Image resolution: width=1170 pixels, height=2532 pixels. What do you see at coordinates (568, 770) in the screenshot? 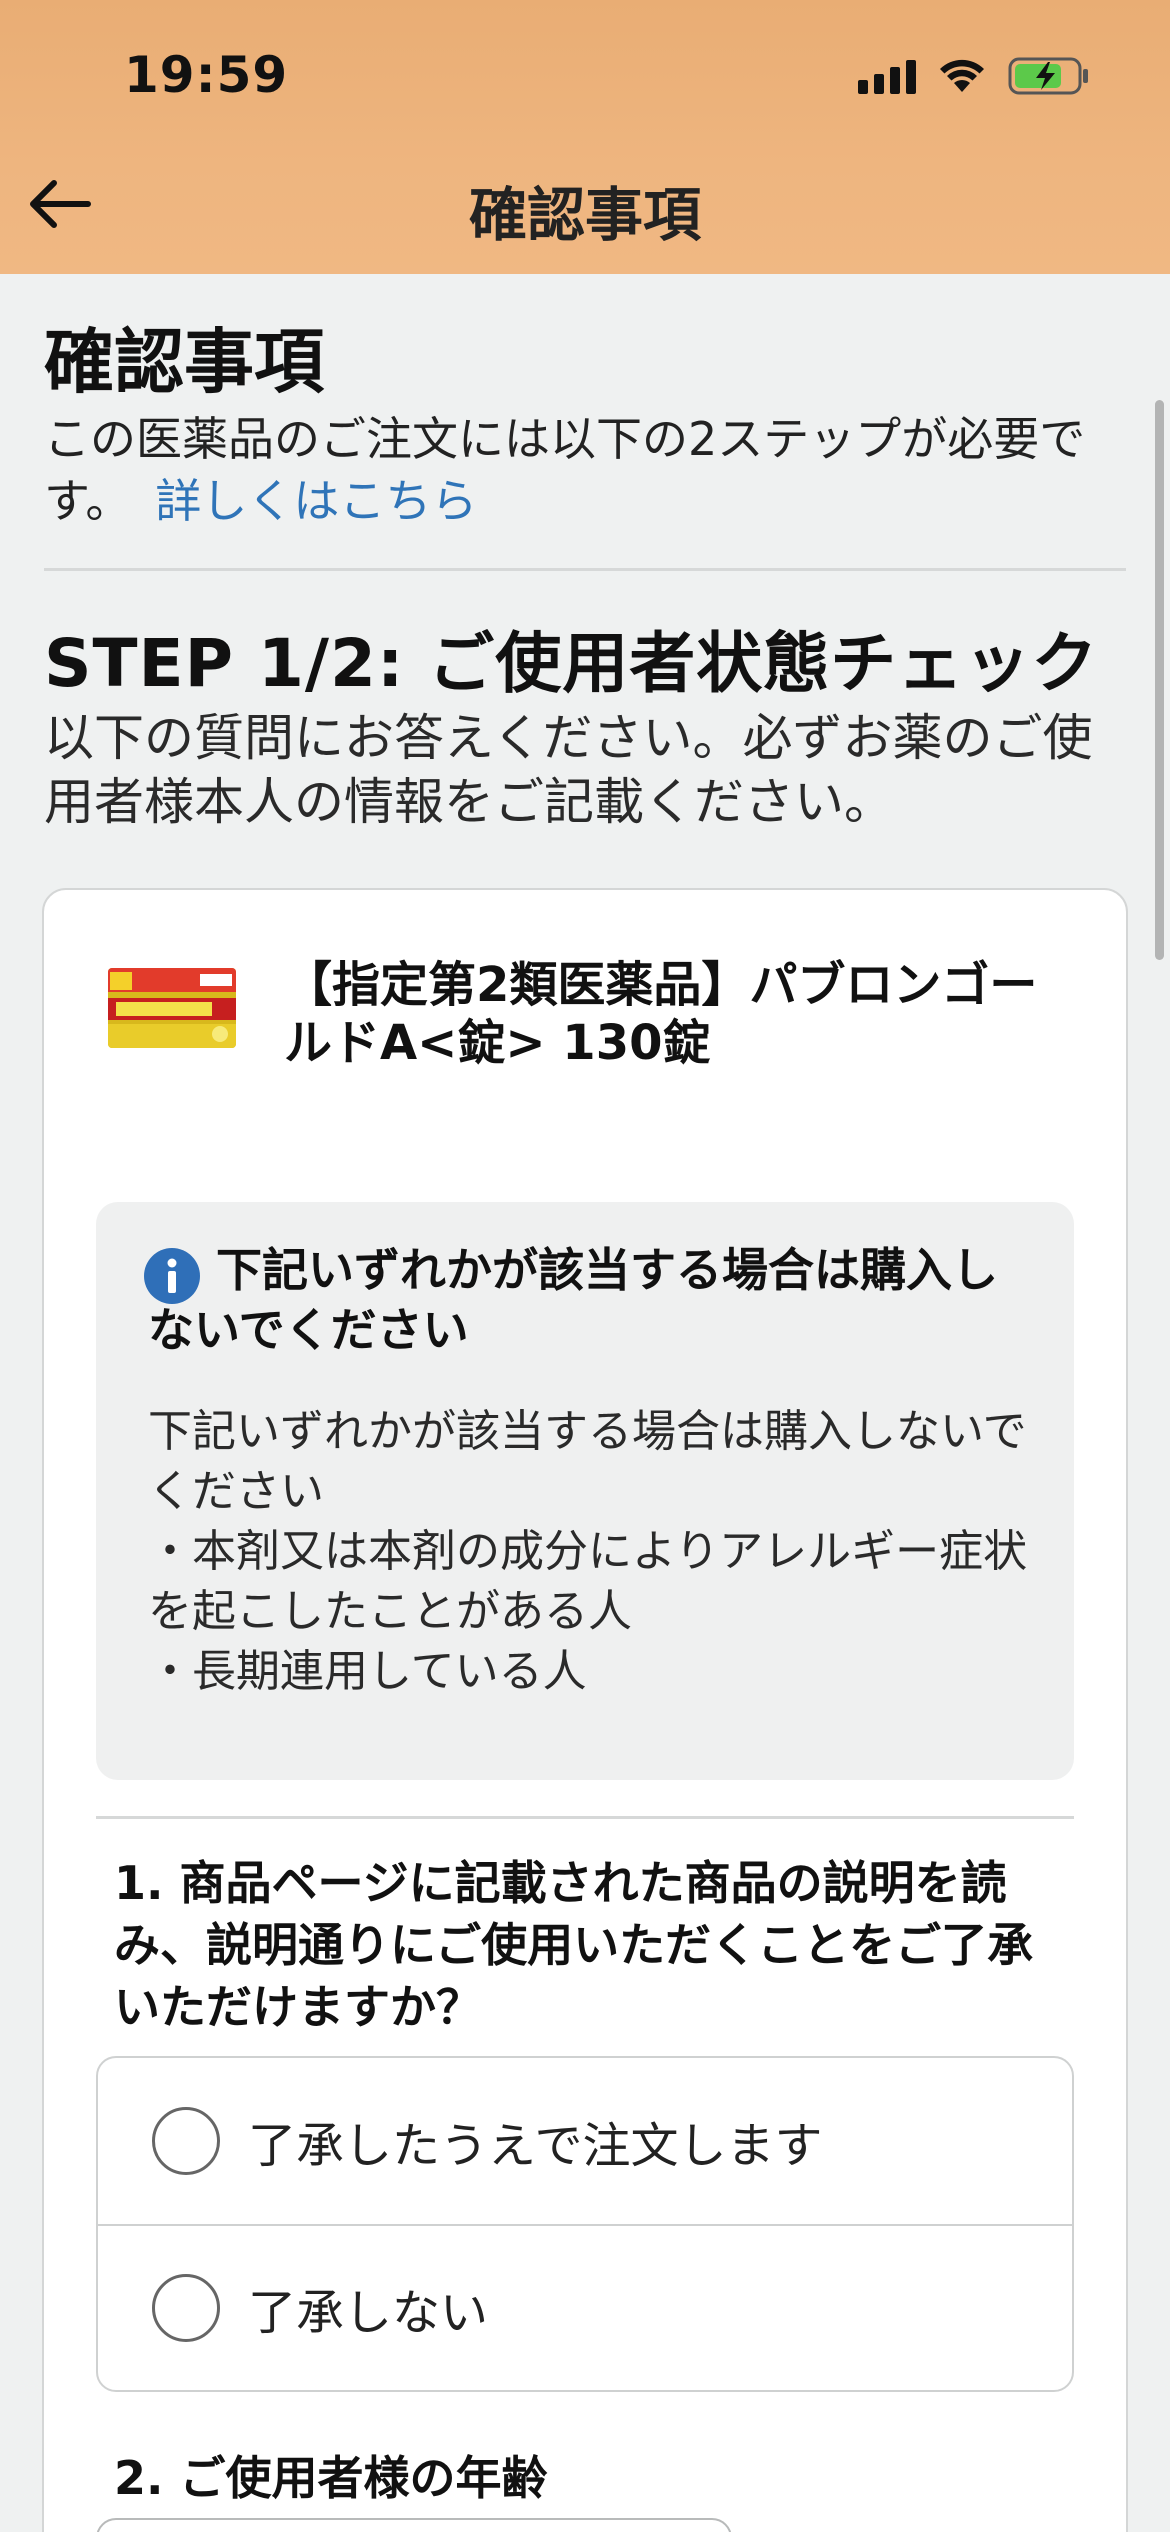
I see `step-description: 以下の質問にお答えください。必ずお薬のご使用者様本人の情報をご記載ください。` at bounding box center [568, 770].